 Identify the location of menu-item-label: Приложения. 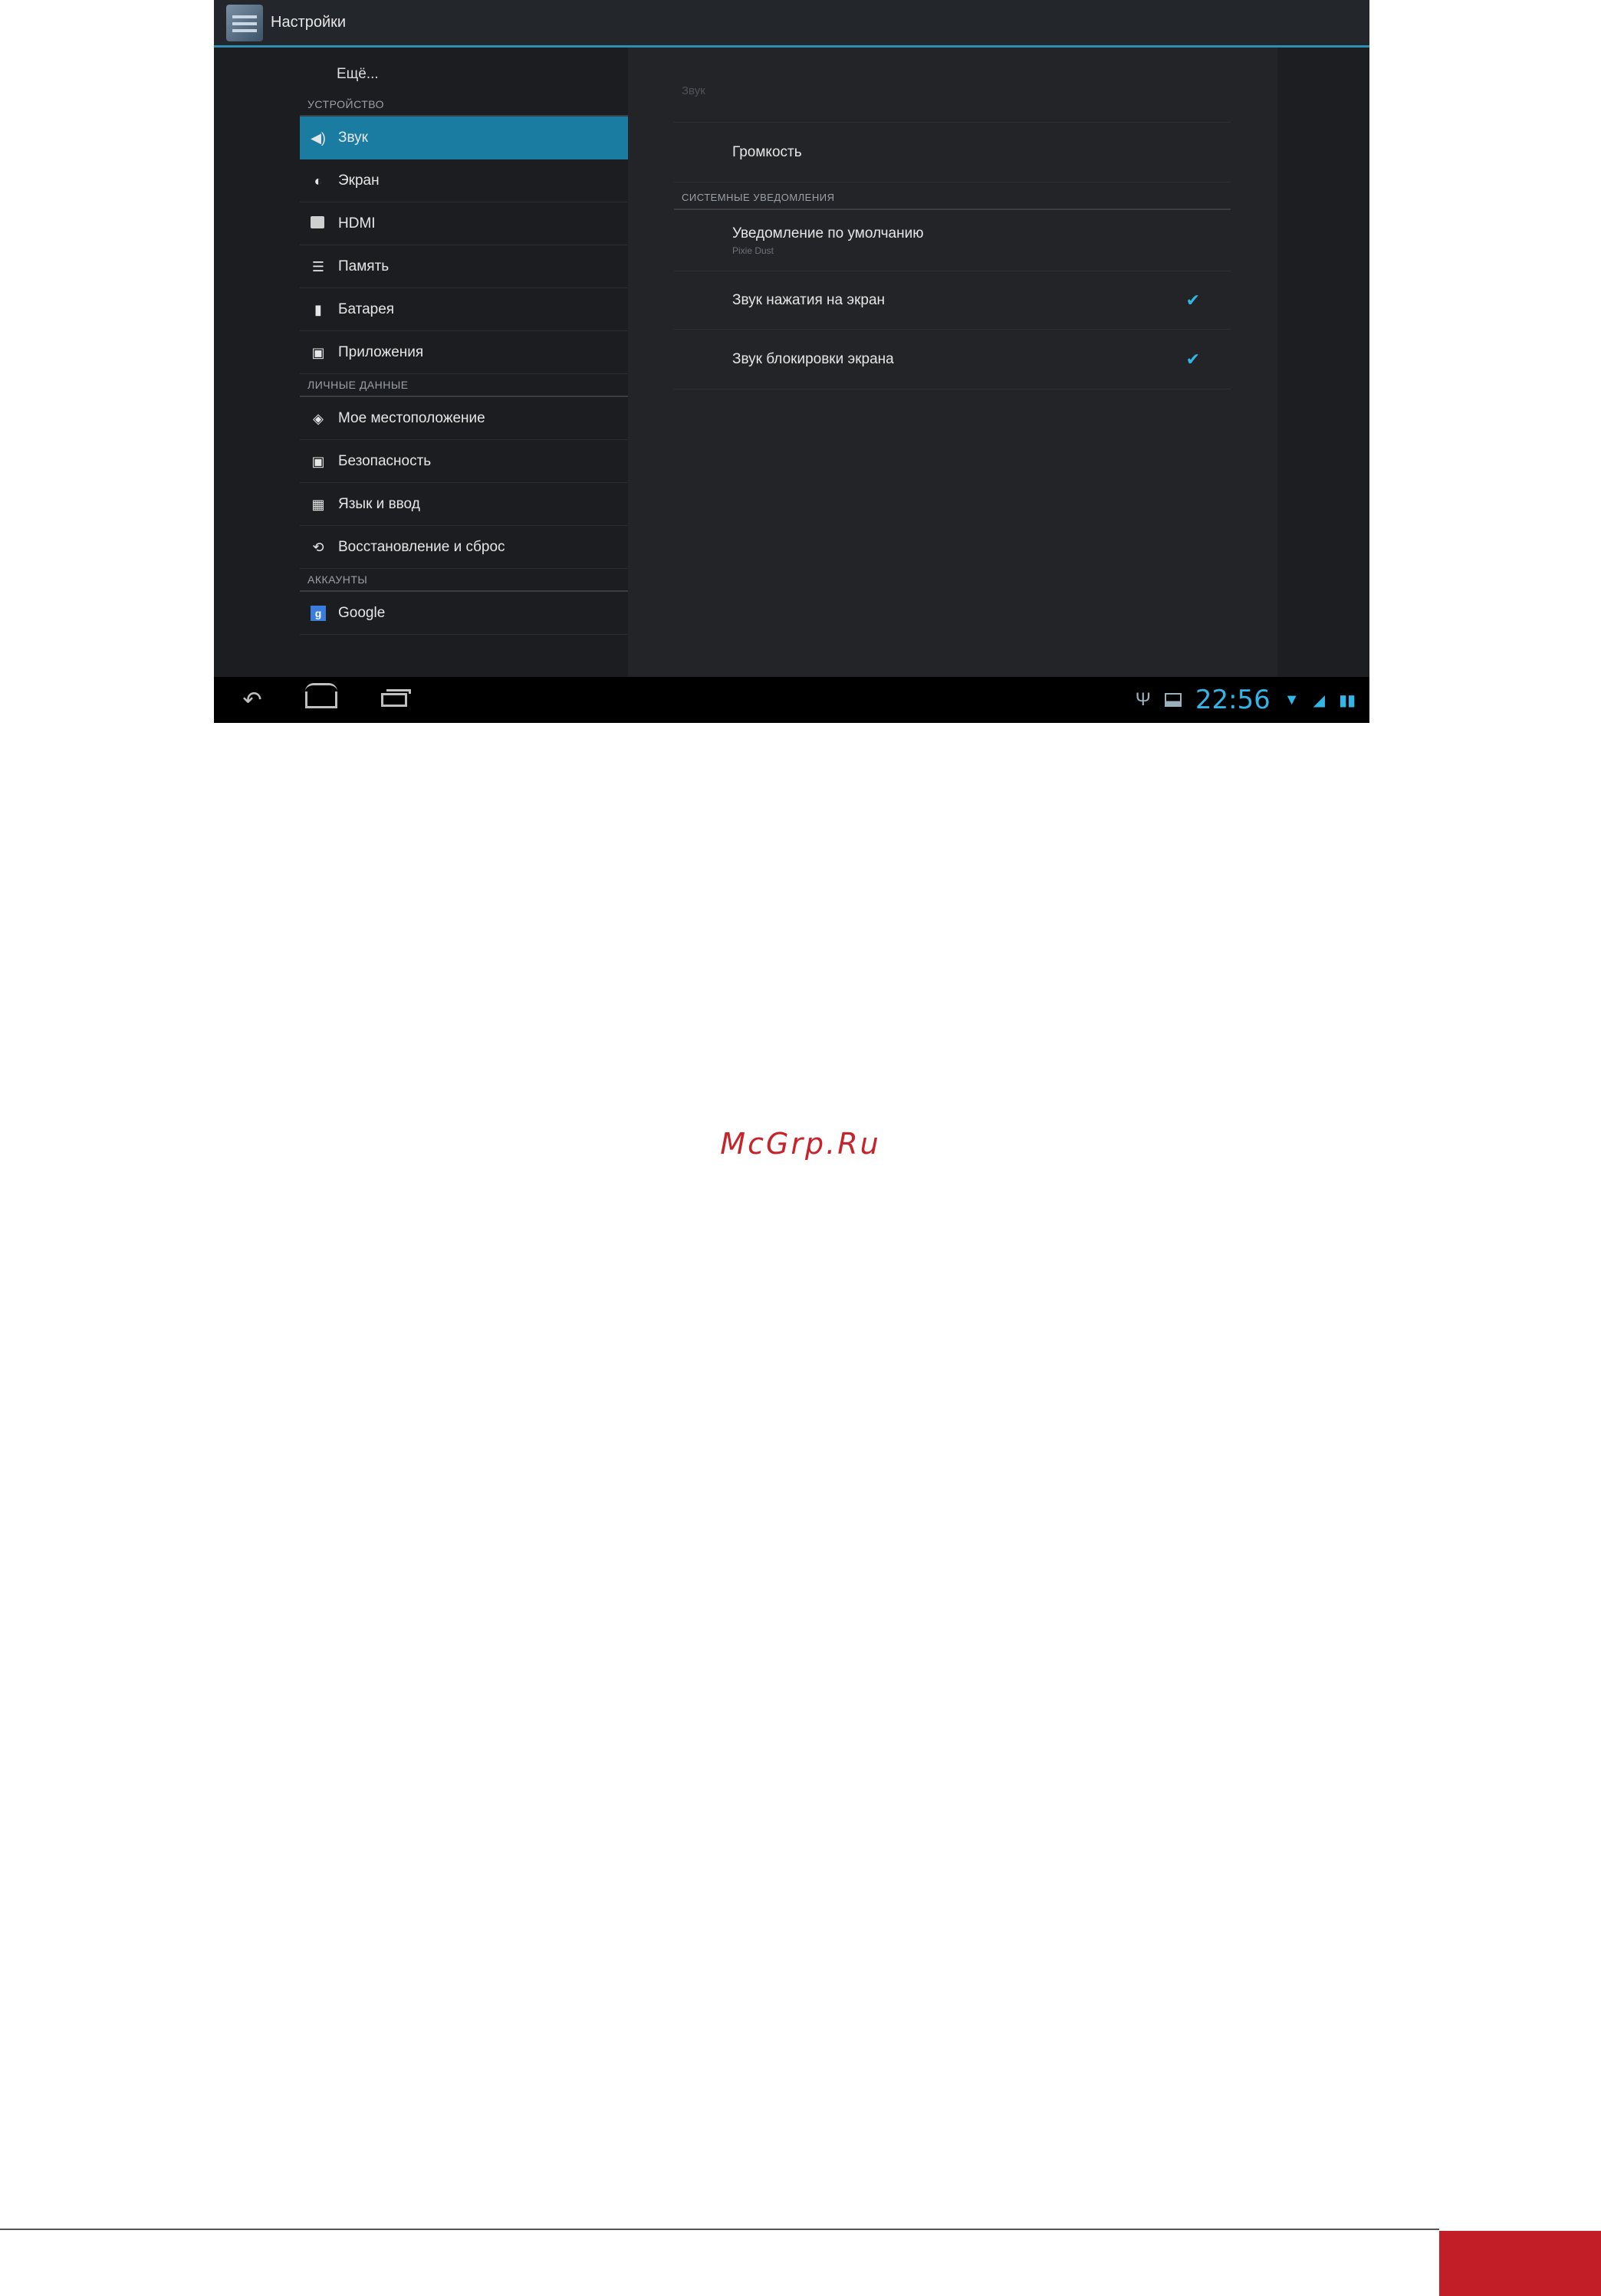
(381, 351).